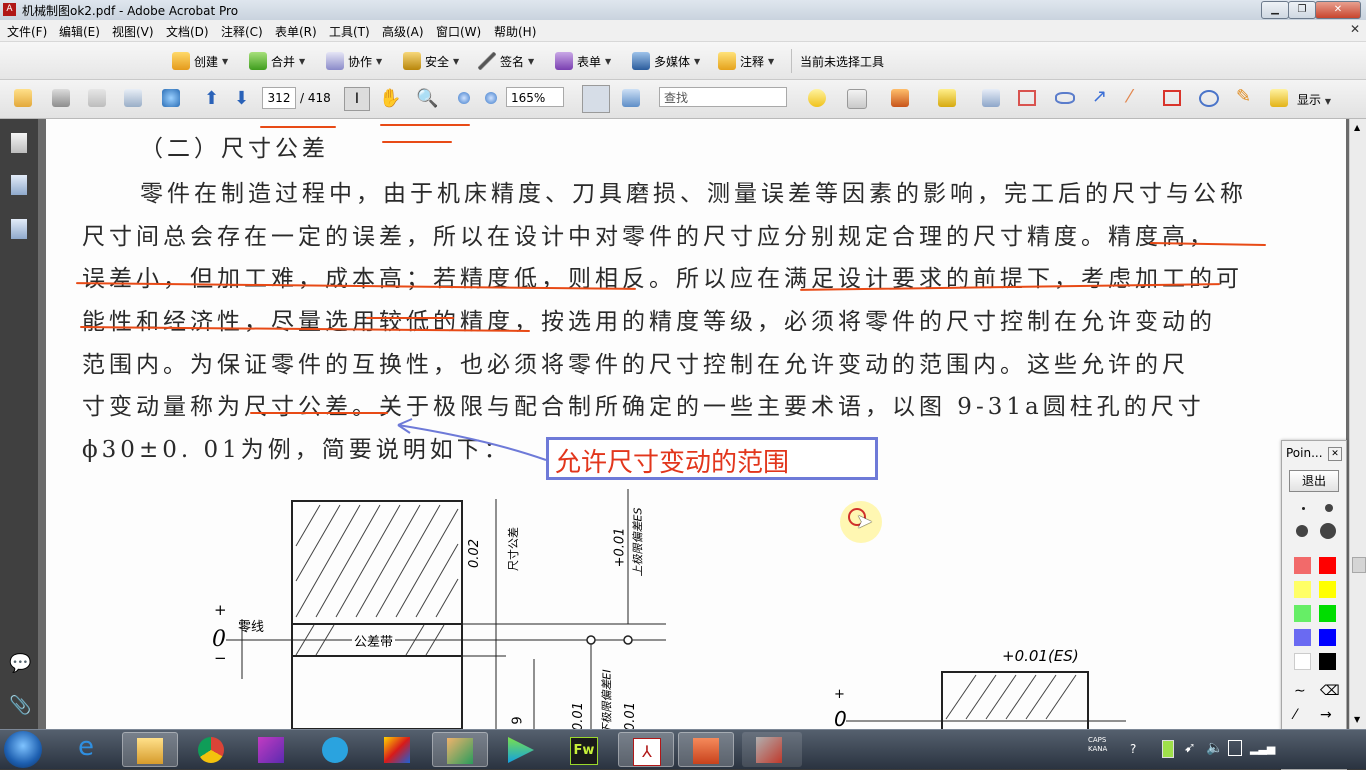  I want to click on cloud-icon, so click(1065, 98).